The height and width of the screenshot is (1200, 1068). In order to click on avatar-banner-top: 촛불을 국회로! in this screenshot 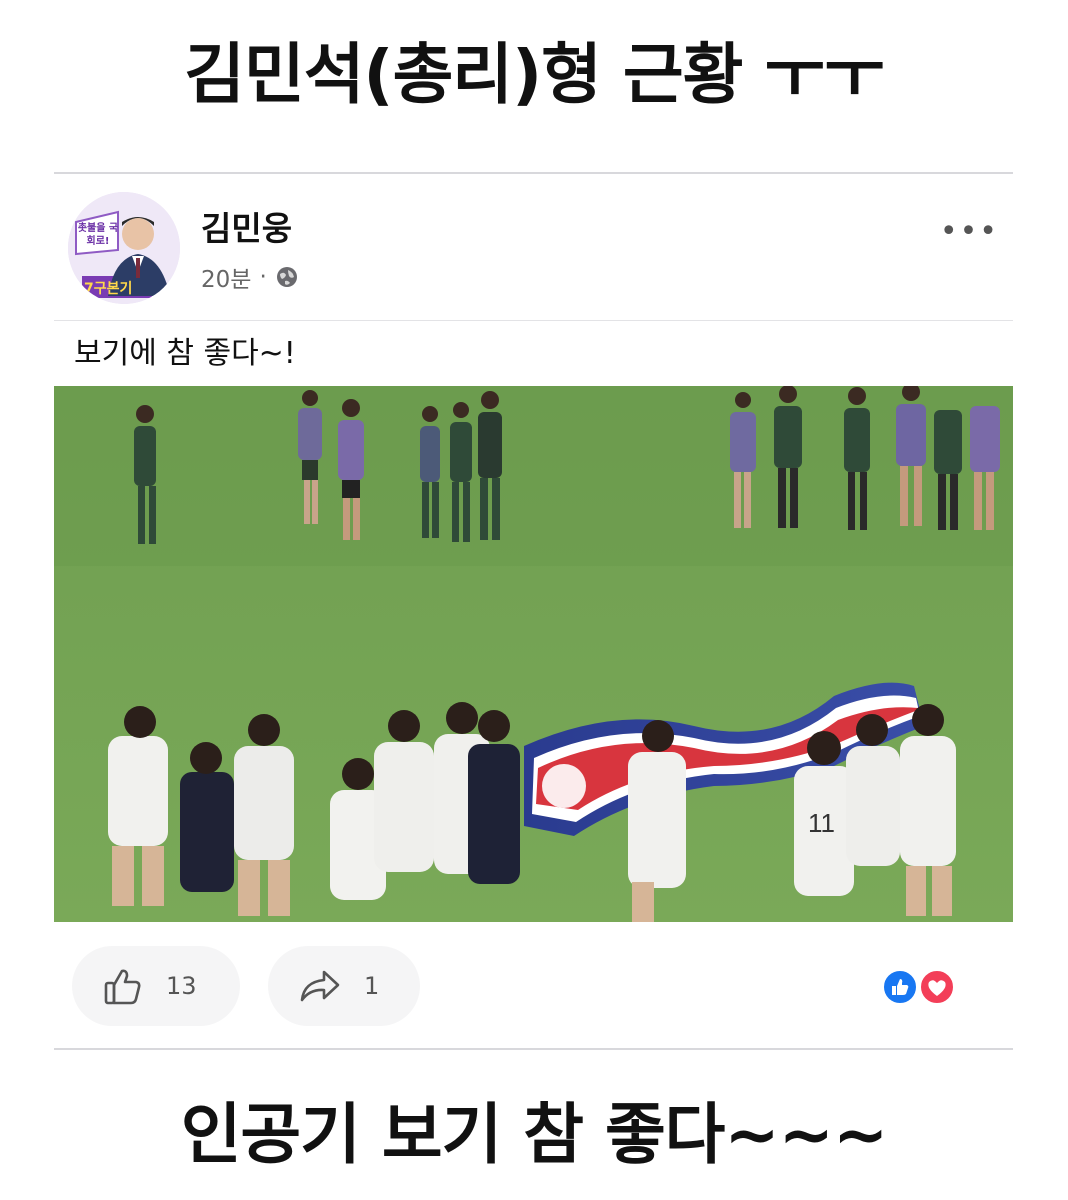, I will do `click(98, 235)`.